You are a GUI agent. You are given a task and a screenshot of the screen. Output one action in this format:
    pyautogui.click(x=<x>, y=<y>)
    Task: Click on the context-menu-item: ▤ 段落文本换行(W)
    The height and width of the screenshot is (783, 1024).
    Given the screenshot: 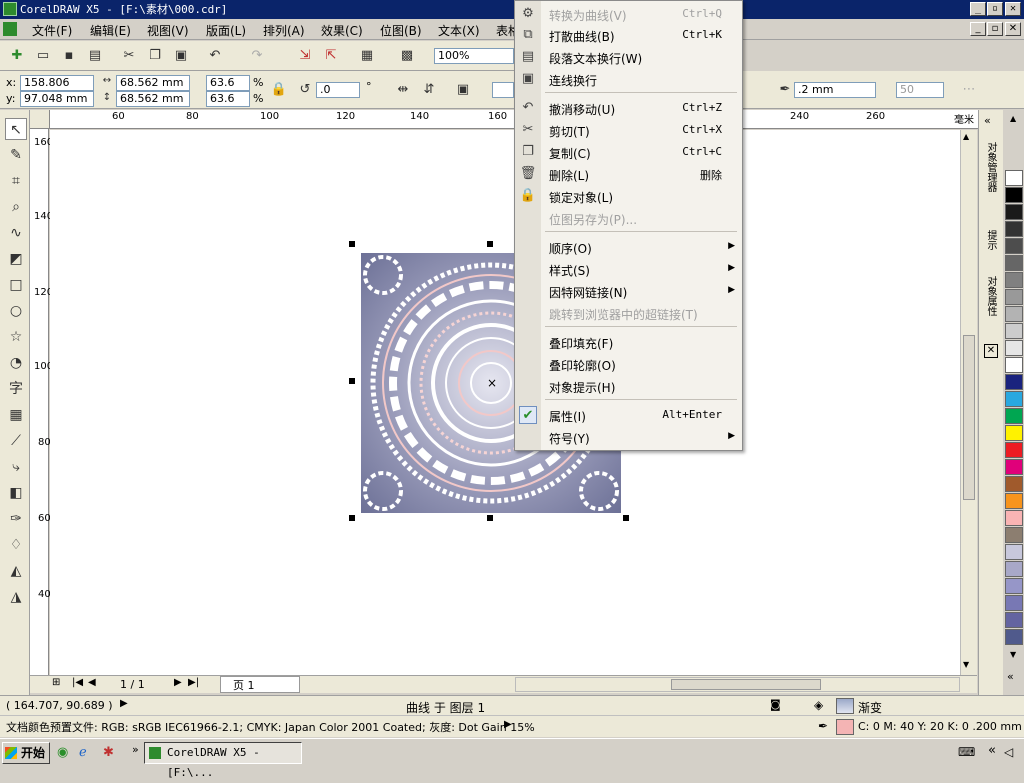 What is the action you would take?
    pyautogui.click(x=628, y=57)
    